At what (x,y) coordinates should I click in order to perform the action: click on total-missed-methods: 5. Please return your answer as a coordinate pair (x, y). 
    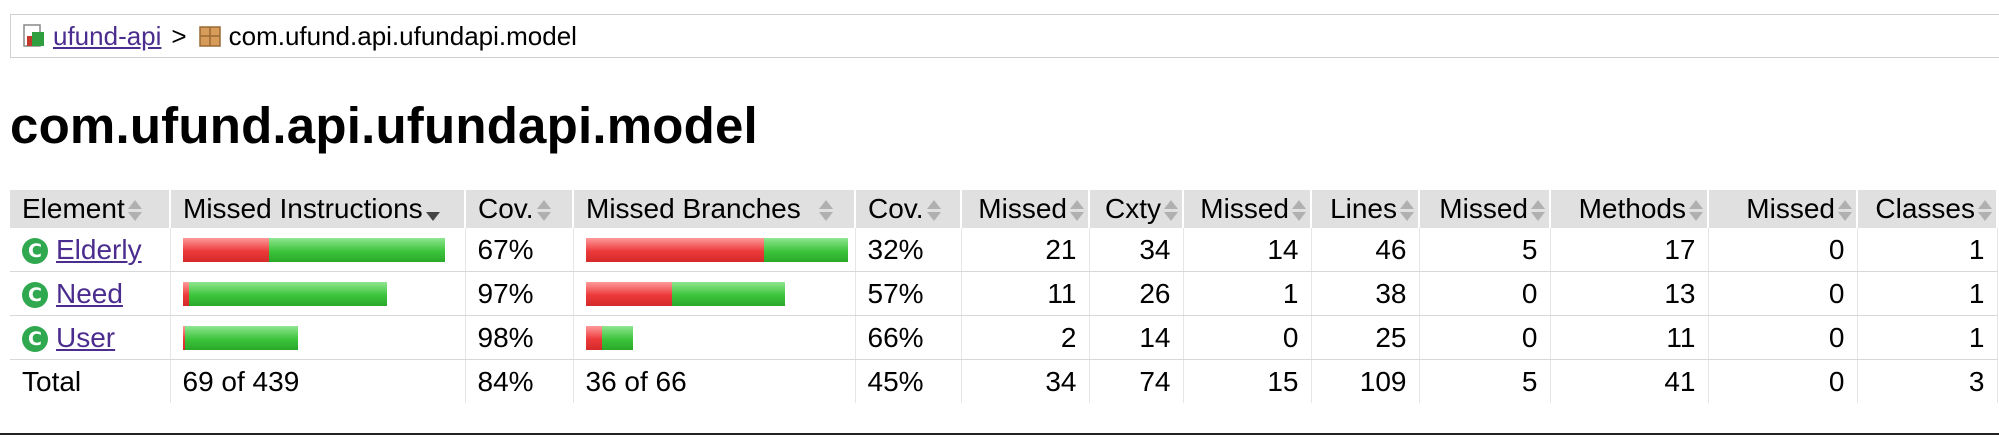
    Looking at the image, I should click on (1485, 381).